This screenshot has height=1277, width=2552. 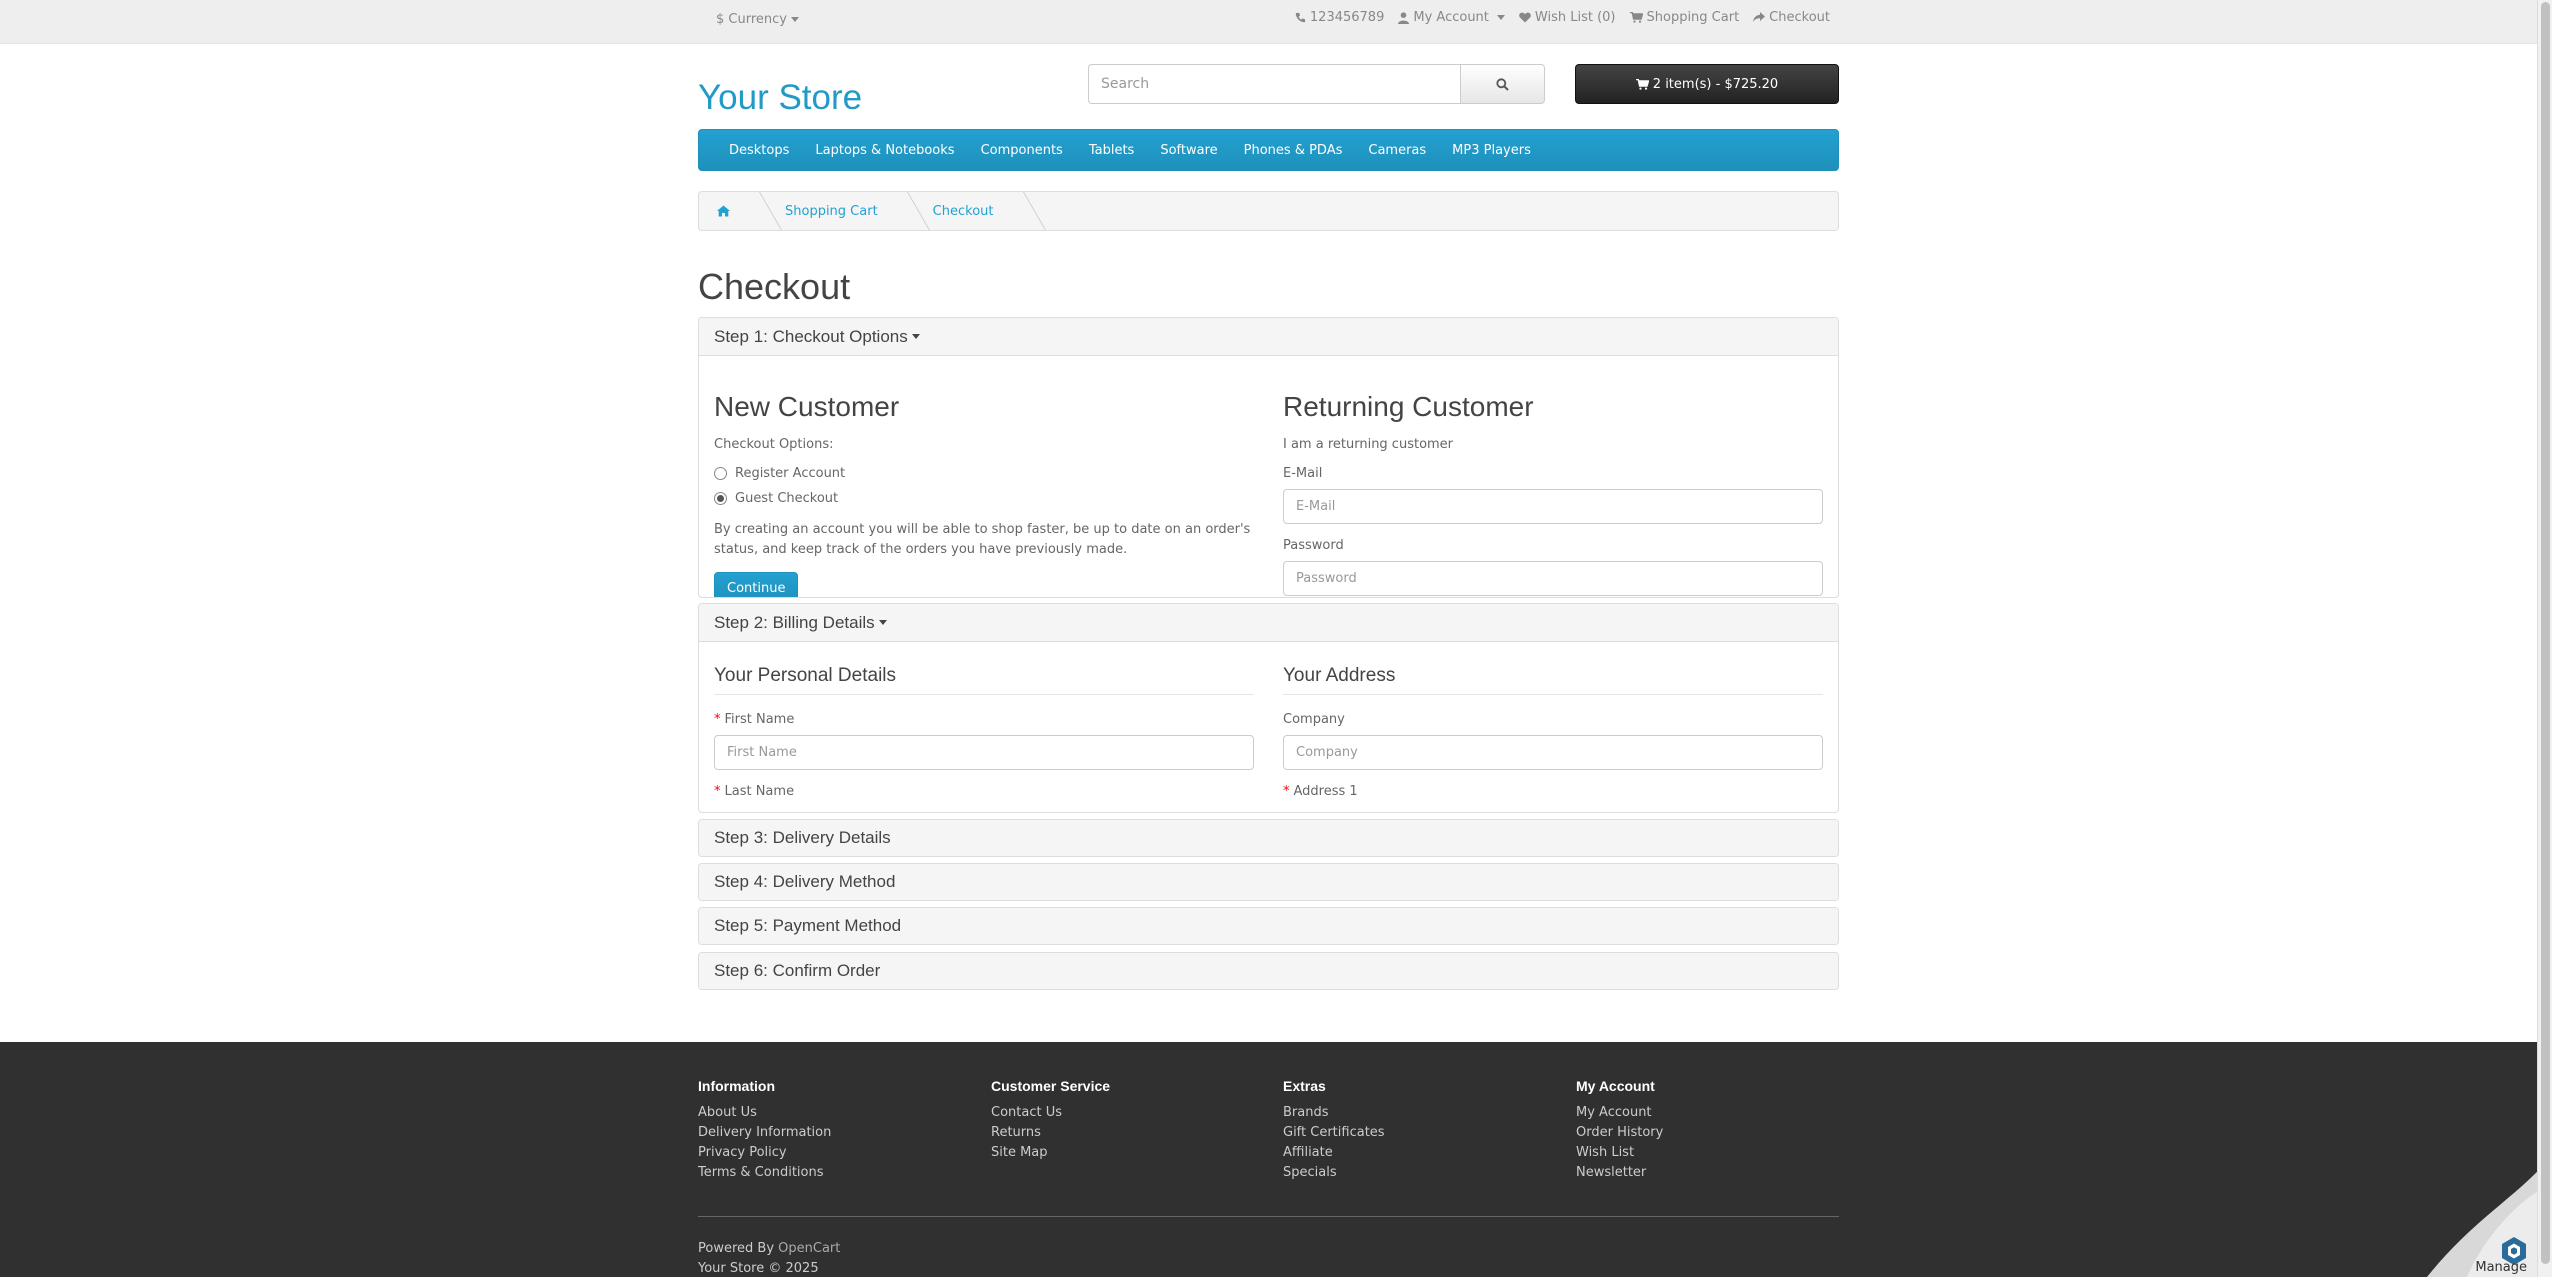 I want to click on currency-dropdown: $ Currency, so click(x=757, y=19).